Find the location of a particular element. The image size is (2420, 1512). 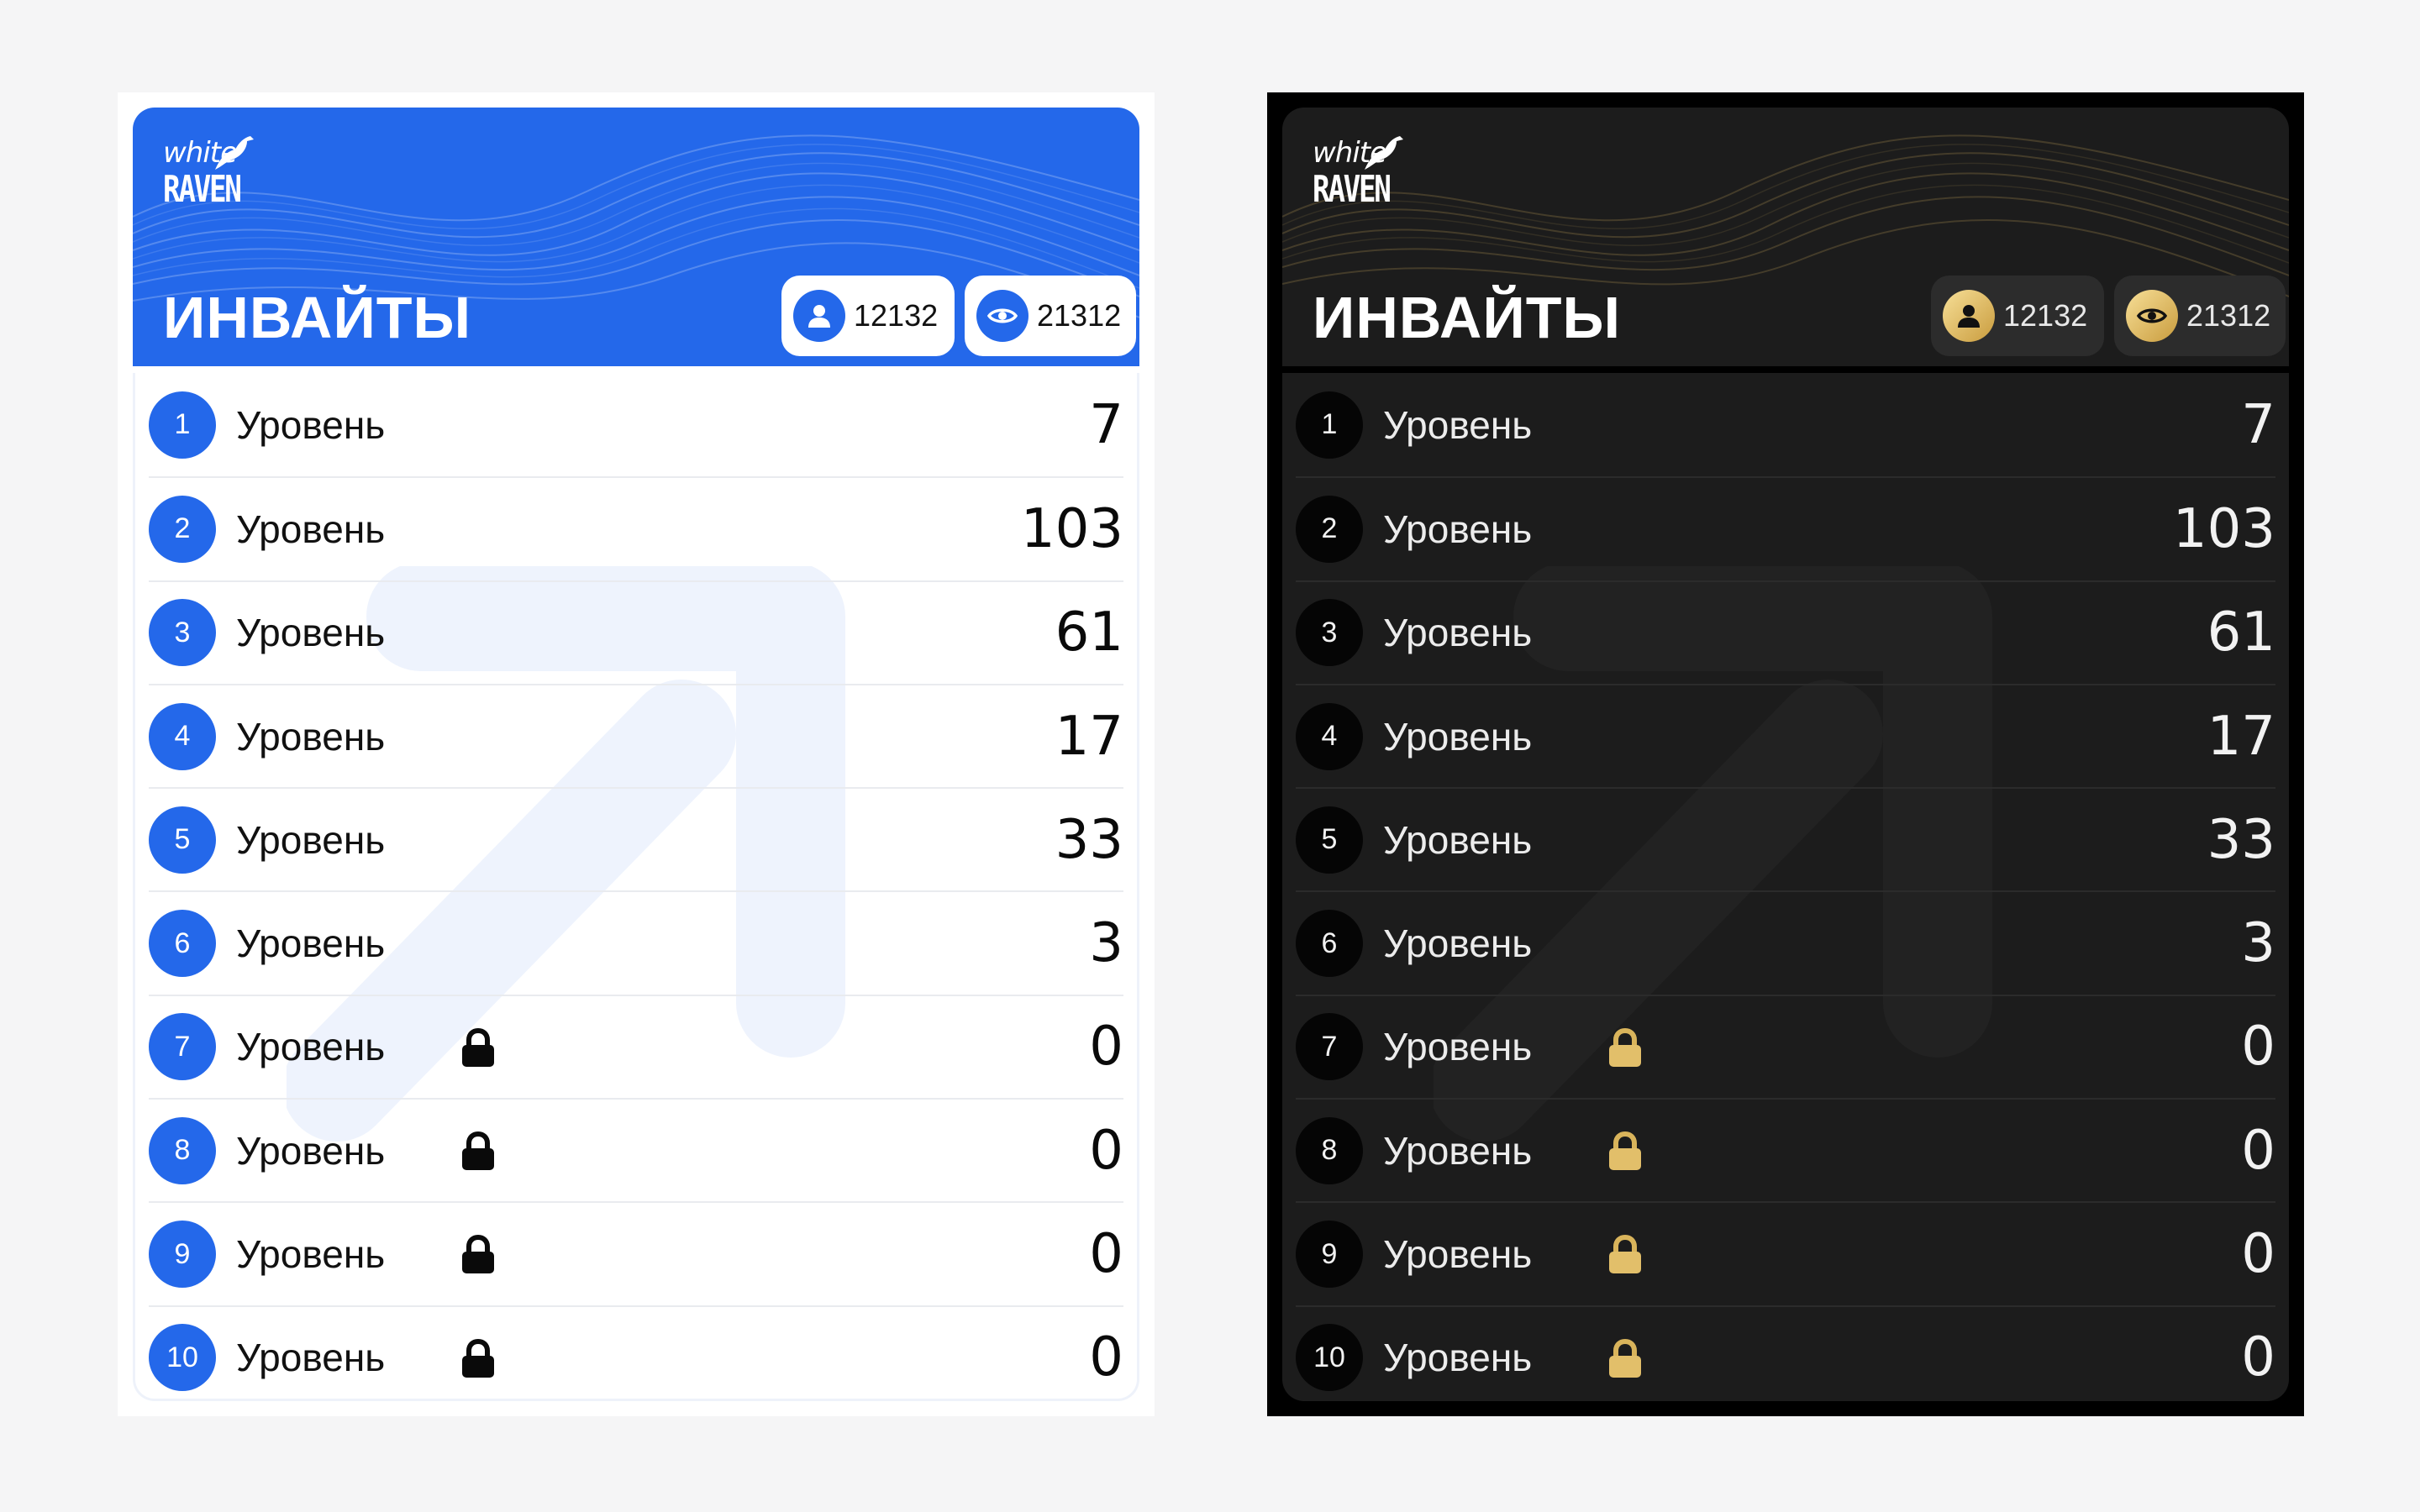

level-number-badge: 9 is located at coordinates (182, 1255).